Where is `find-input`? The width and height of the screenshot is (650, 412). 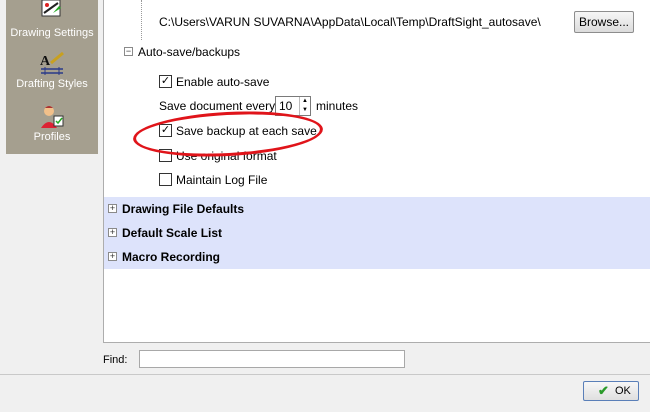
find-input is located at coordinates (272, 359).